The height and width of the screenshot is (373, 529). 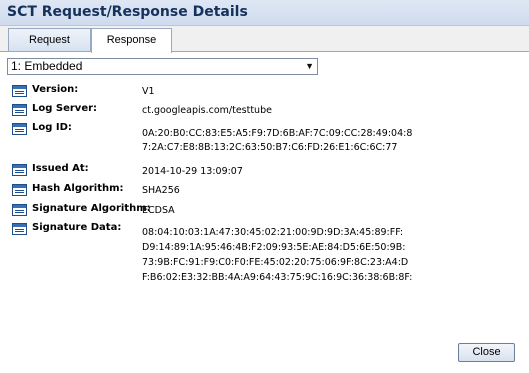 I want to click on tab-request: Request, so click(x=49, y=39).